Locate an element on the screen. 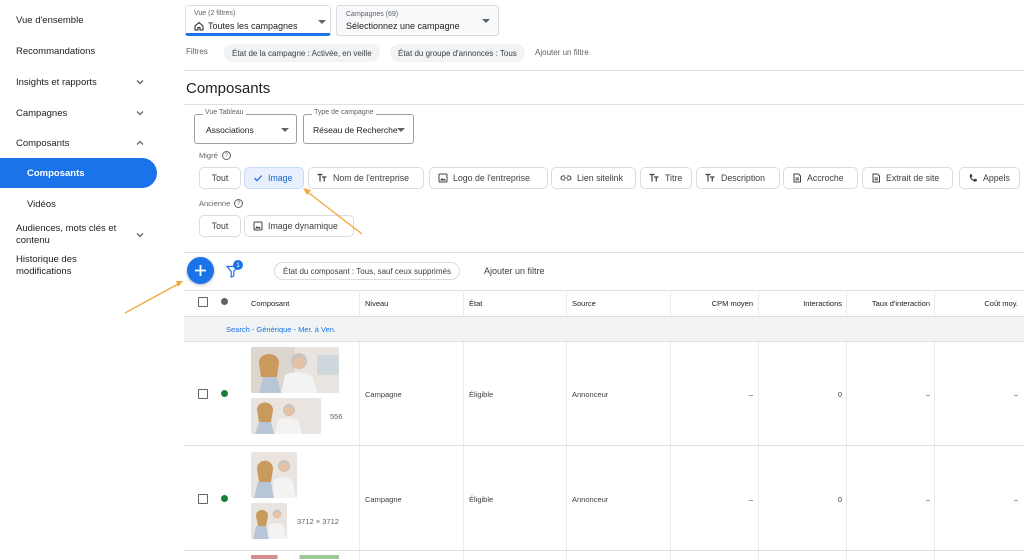 The image size is (1024, 559). sidebar-item-audiences: Audiences, mots clés et contenu is located at coordinates (80, 235).